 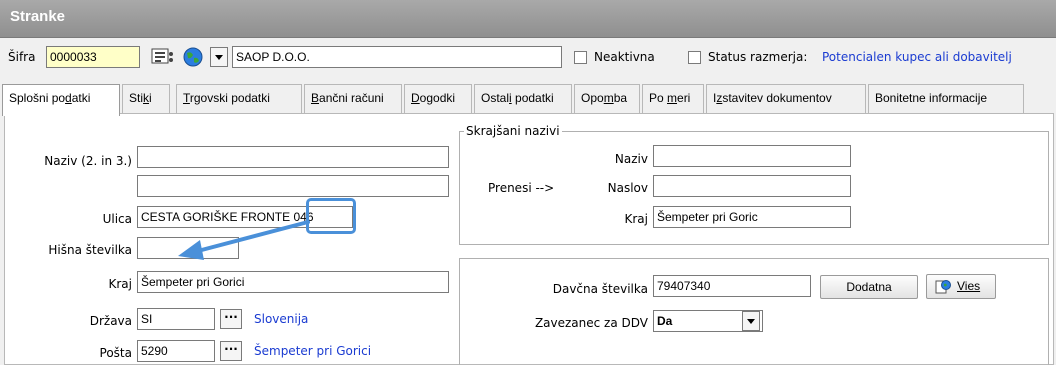 What do you see at coordinates (946, 99) in the screenshot?
I see `tab-bonitetne-informacije: Bonitetne informacije` at bounding box center [946, 99].